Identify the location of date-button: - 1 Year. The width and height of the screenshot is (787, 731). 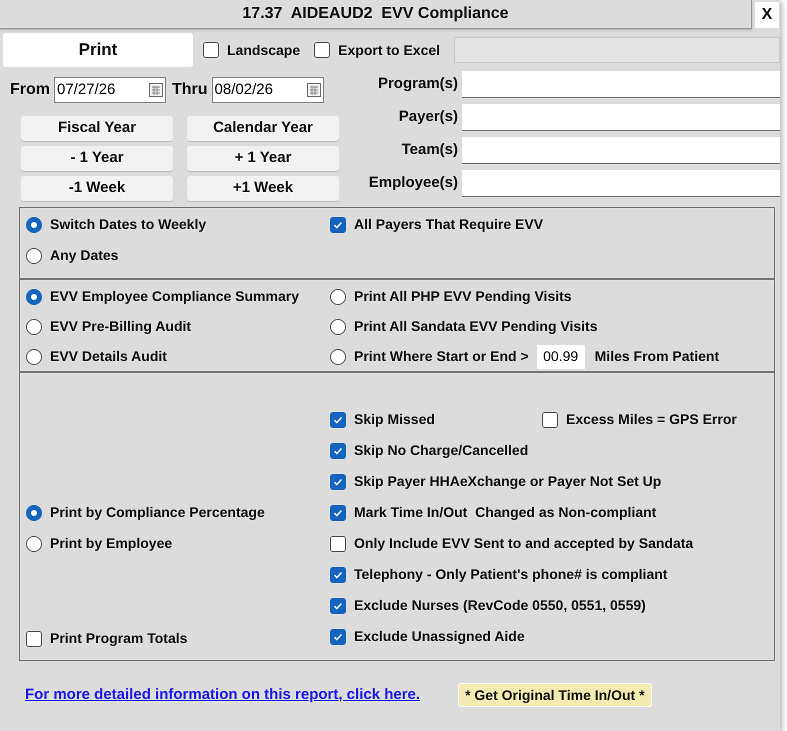
(97, 158).